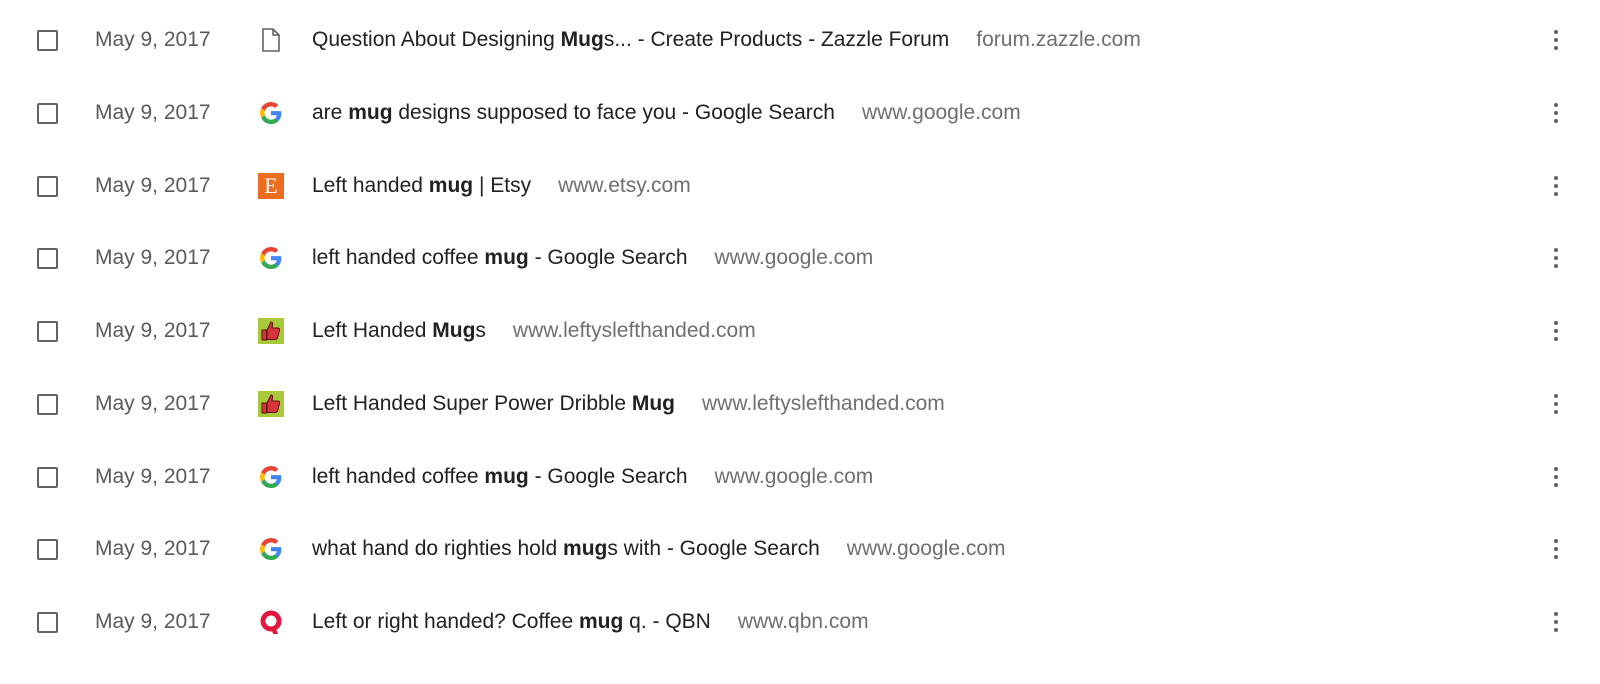  I want to click on history-row-title: Left Handed Mugs, so click(399, 331).